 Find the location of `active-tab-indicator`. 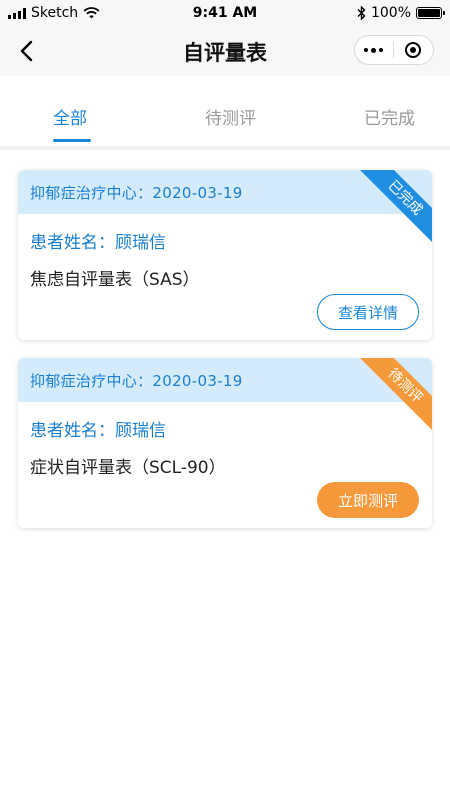

active-tab-indicator is located at coordinates (72, 140).